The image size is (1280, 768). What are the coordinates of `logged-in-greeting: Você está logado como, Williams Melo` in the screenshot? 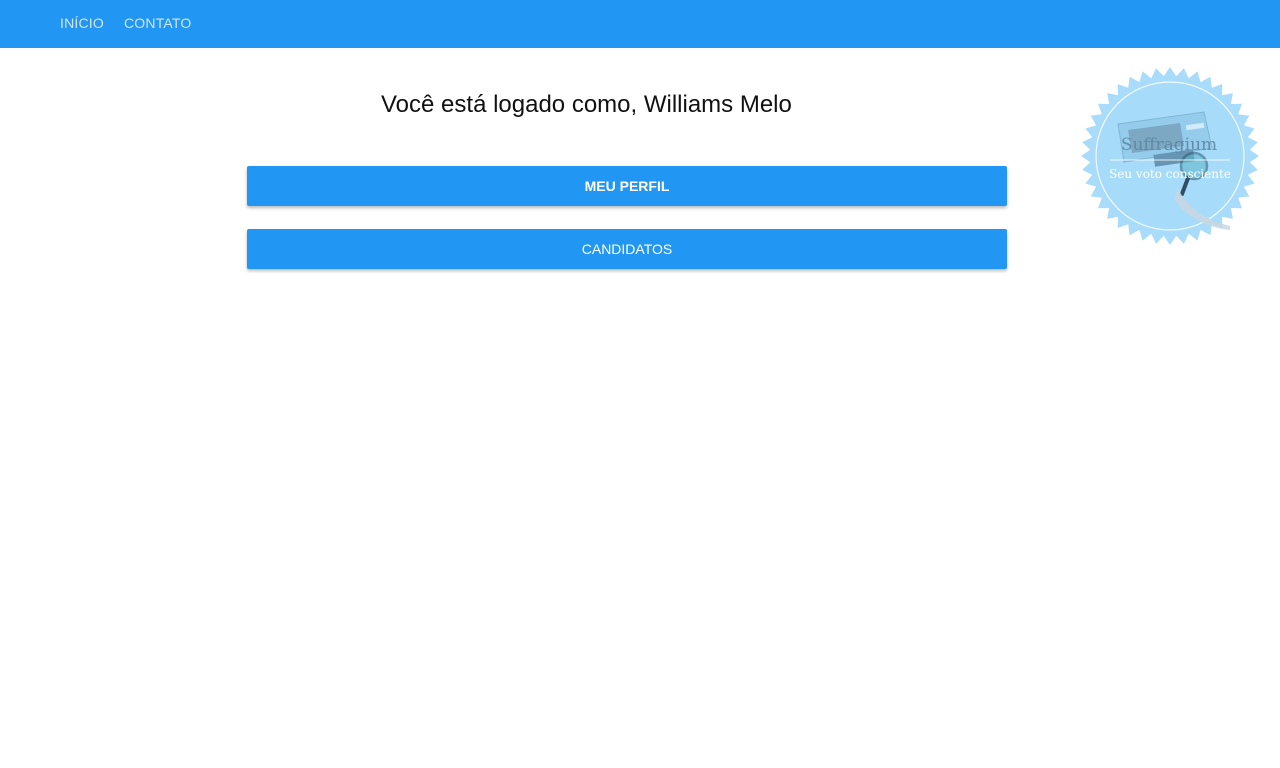 It's located at (586, 104).